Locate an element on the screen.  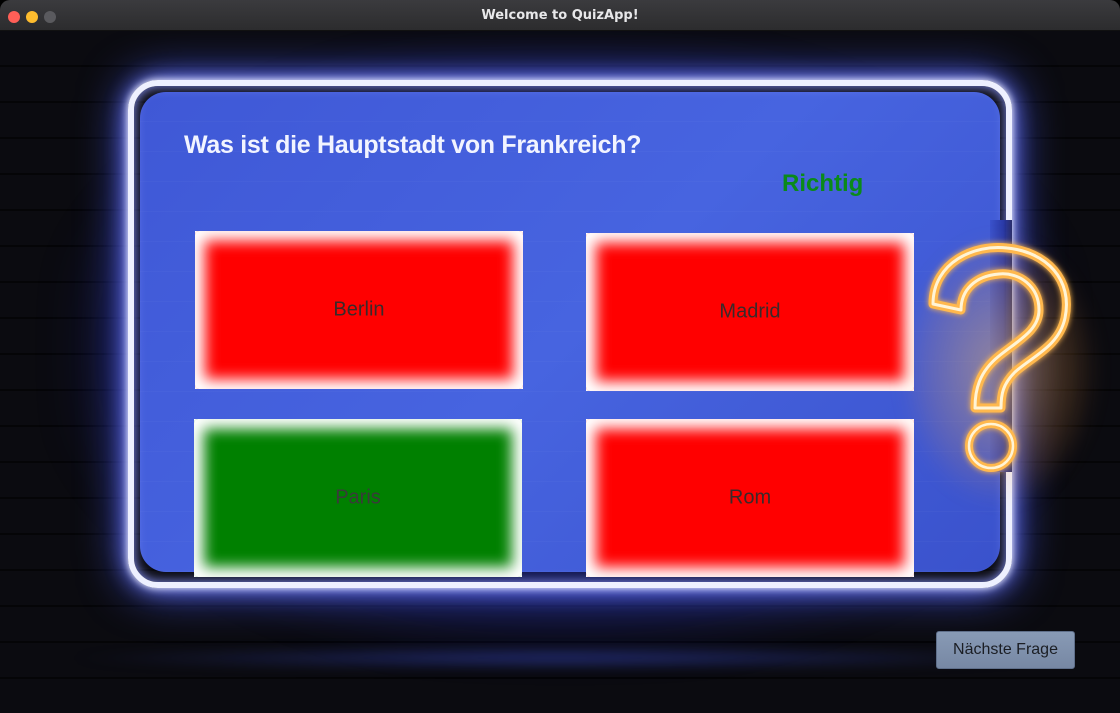
answer-label: Paris is located at coordinates (358, 497).